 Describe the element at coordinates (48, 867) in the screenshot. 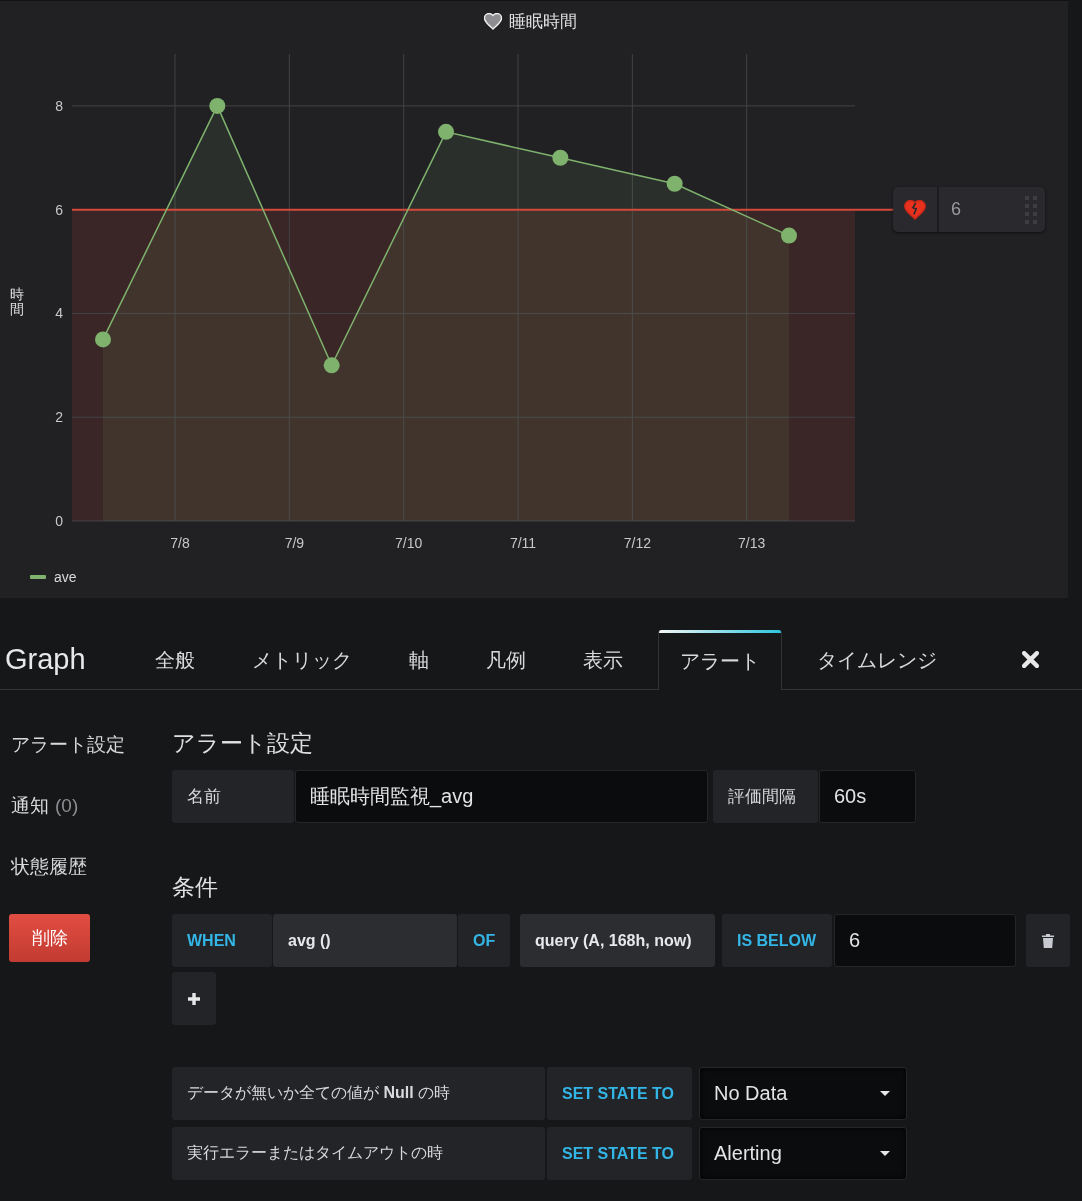

I see `sidebar-item: 状態履歴` at that location.